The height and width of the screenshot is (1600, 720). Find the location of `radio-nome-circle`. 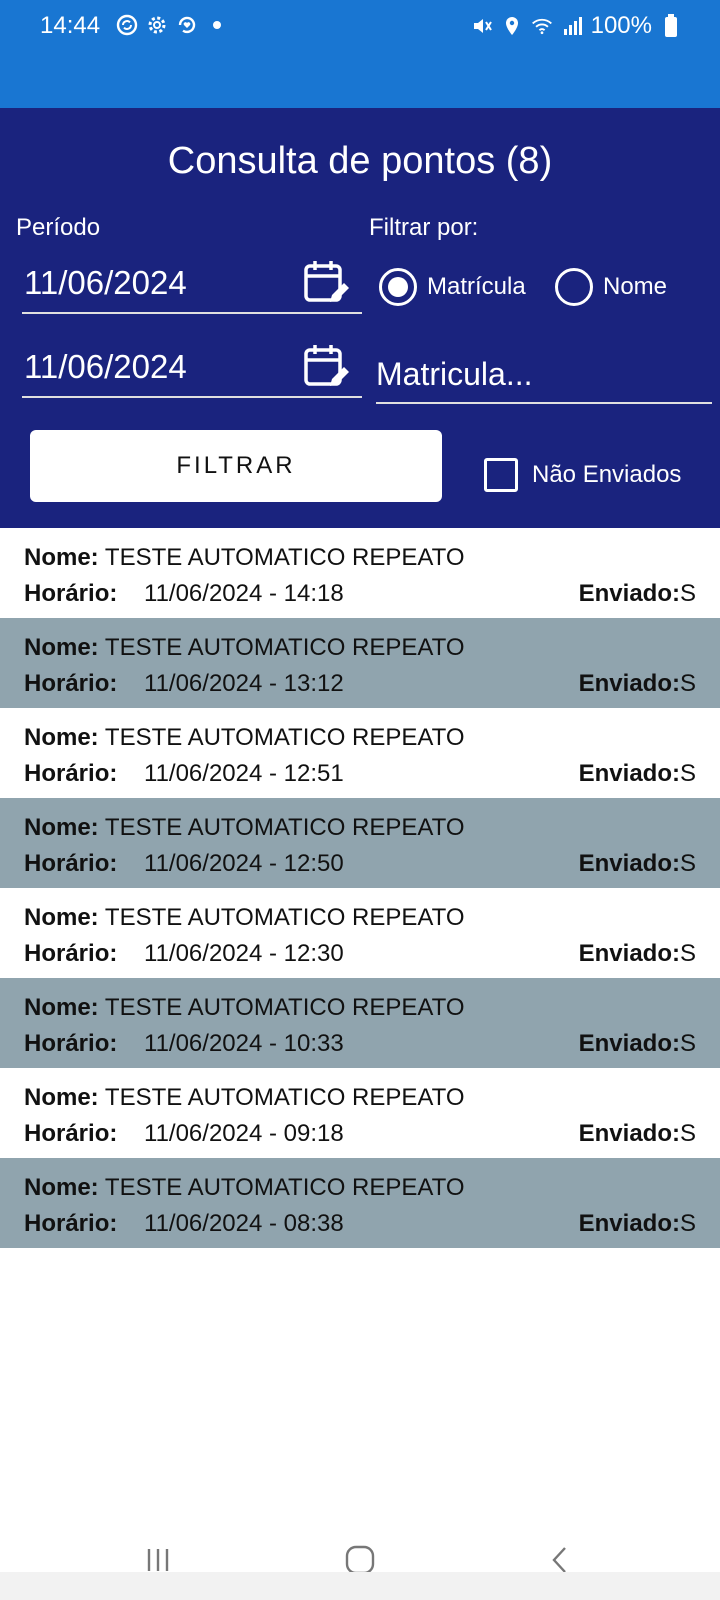

radio-nome-circle is located at coordinates (574, 287).